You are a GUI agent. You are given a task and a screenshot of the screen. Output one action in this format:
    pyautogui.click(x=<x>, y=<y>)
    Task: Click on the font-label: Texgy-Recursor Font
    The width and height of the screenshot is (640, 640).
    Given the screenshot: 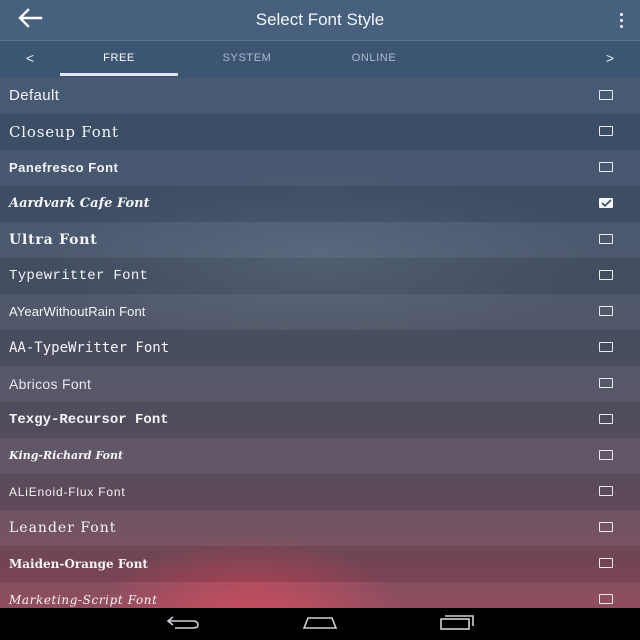 What is the action you would take?
    pyautogui.click(x=89, y=420)
    